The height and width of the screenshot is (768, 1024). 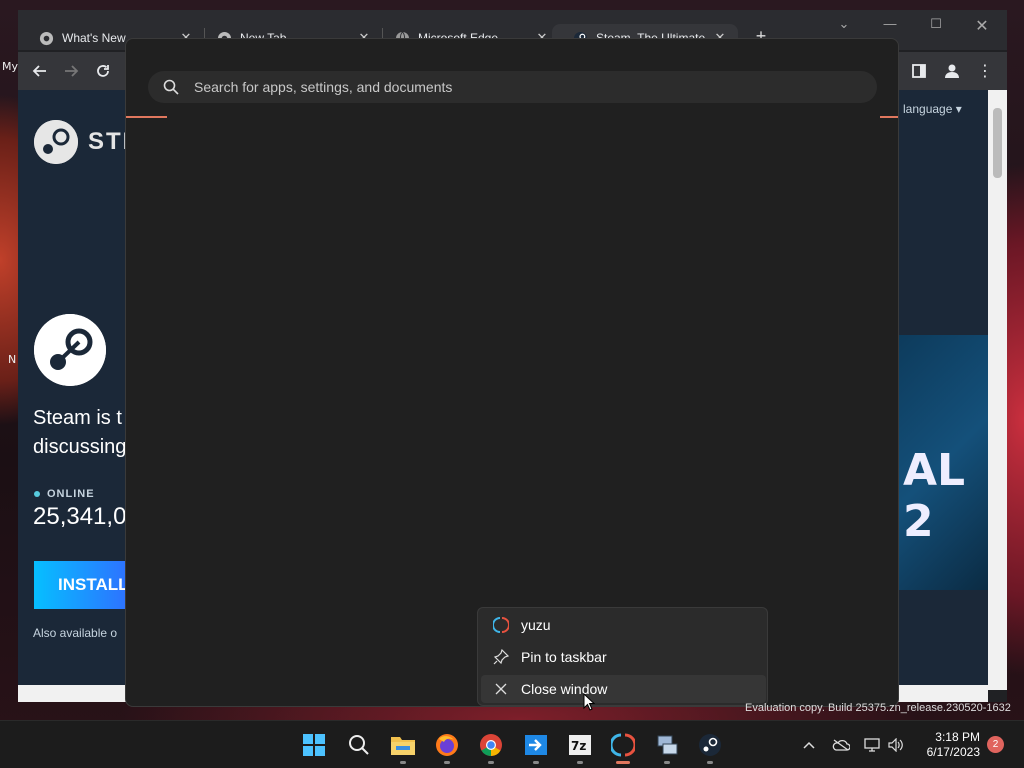 What do you see at coordinates (934, 496) in the screenshot?
I see `hero-banner-text: AL 2` at bounding box center [934, 496].